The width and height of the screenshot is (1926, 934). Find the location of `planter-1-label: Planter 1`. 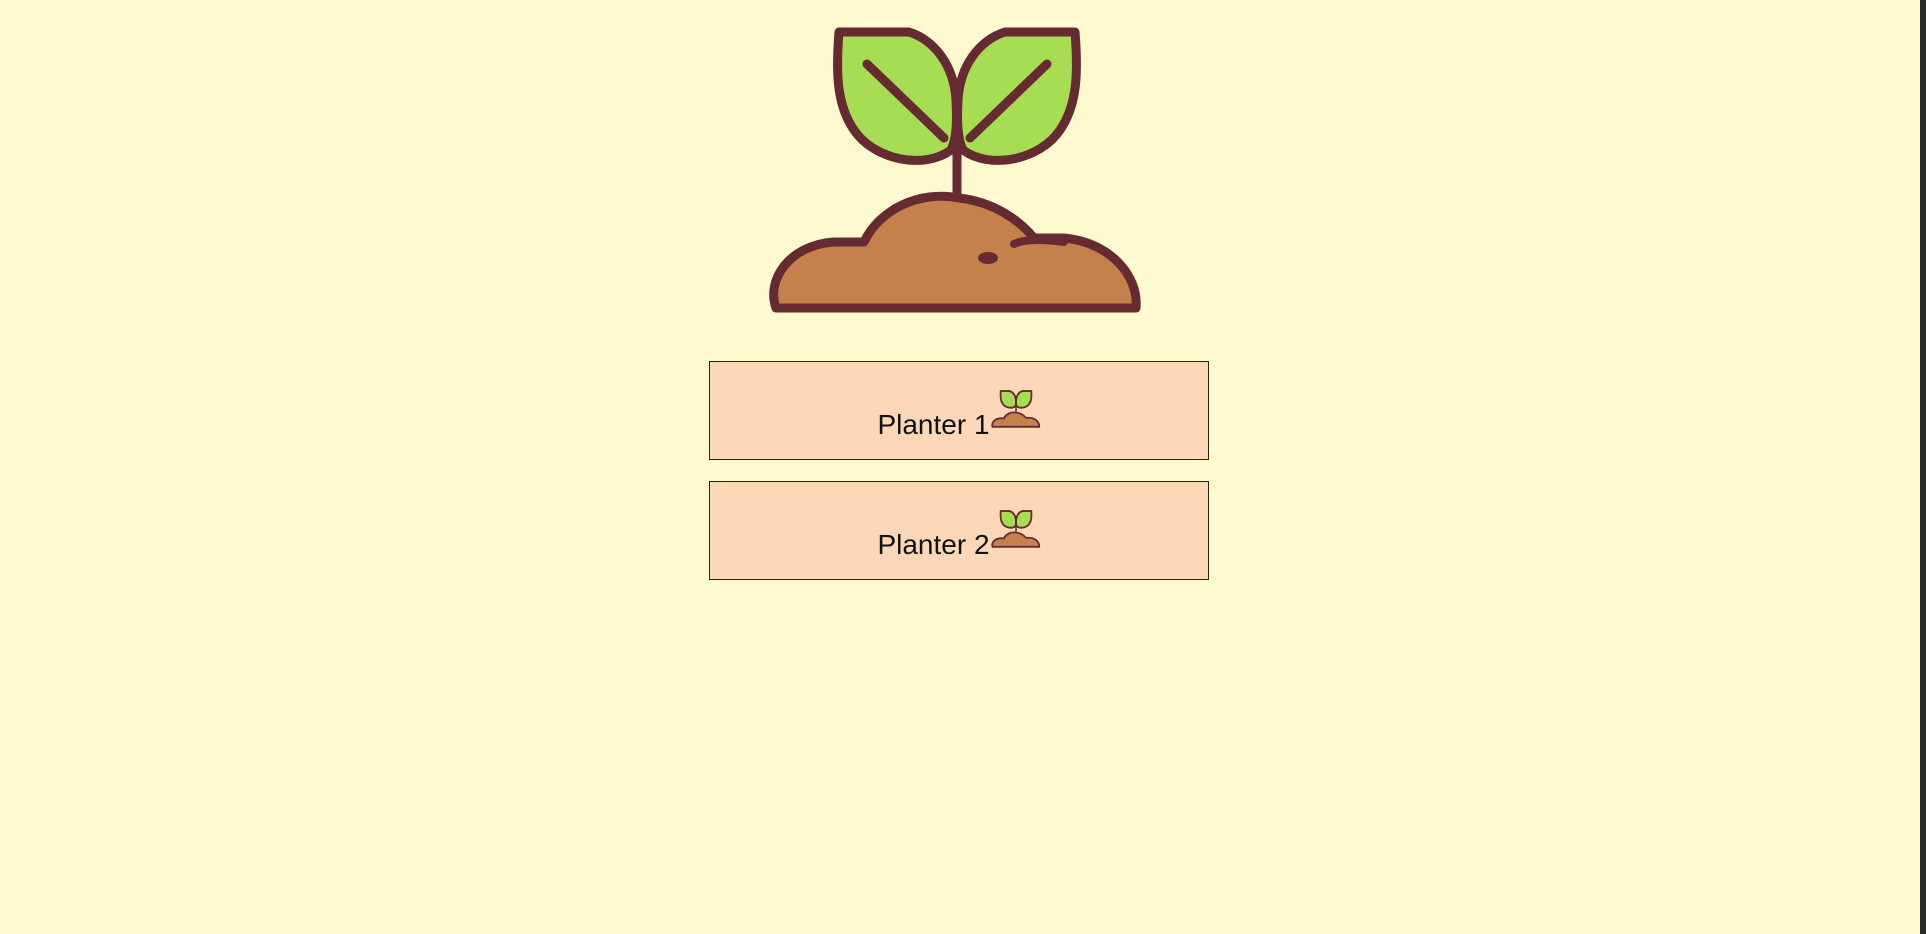

planter-1-label: Planter 1 is located at coordinates (933, 424).